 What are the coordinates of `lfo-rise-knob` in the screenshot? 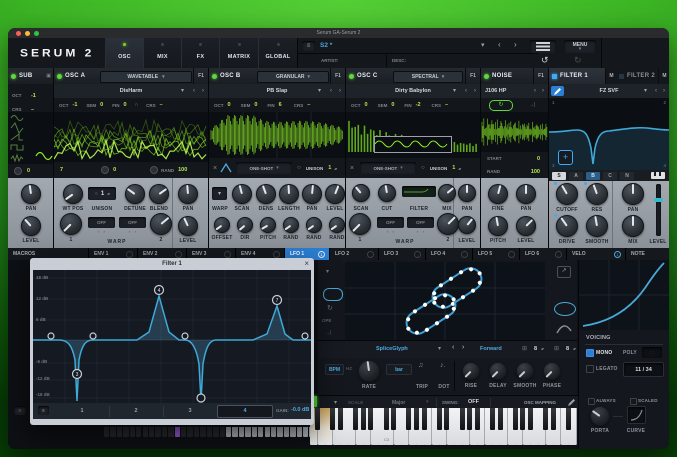 It's located at (471, 371).